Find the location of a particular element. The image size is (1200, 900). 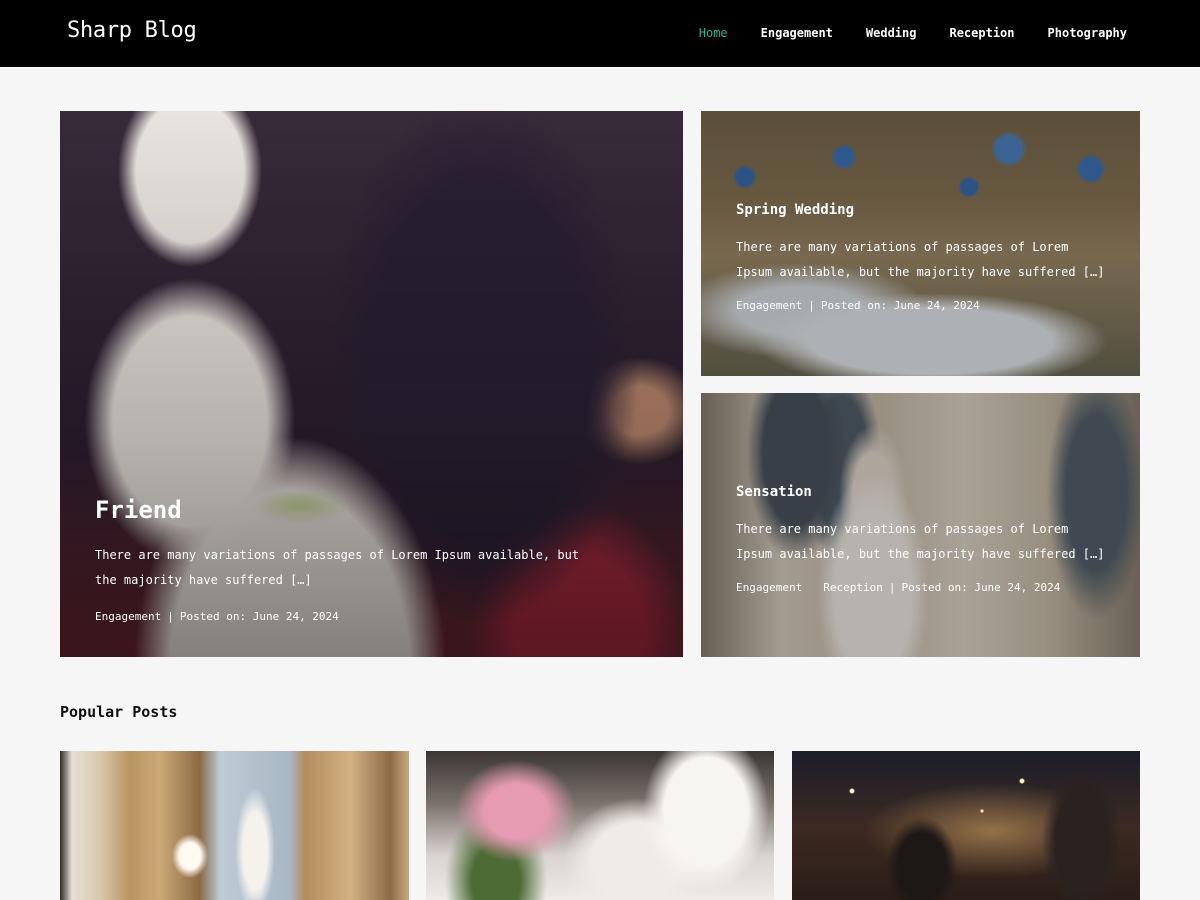

popular-posts-heading: Popular Posts is located at coordinates (119, 712).